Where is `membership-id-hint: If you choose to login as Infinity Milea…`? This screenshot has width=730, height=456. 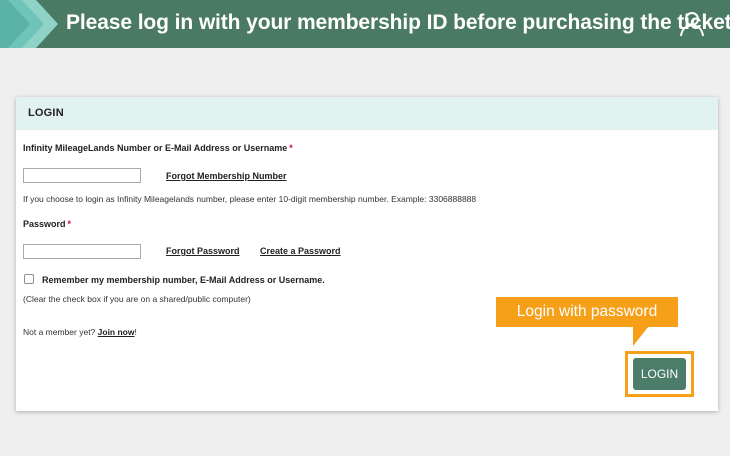 membership-id-hint: If you choose to login as Infinity Milea… is located at coordinates (250, 199).